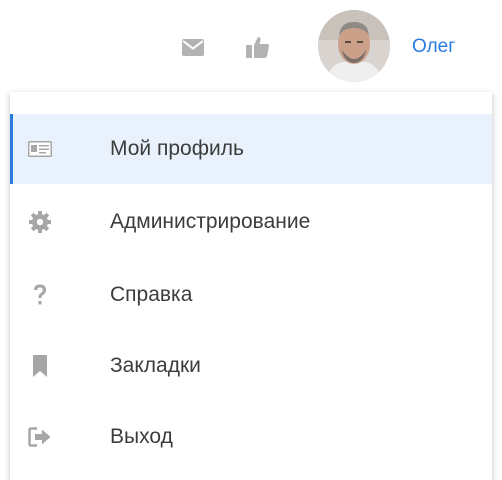  Describe the element at coordinates (40, 295) in the screenshot. I see `question-mark-icon` at that location.